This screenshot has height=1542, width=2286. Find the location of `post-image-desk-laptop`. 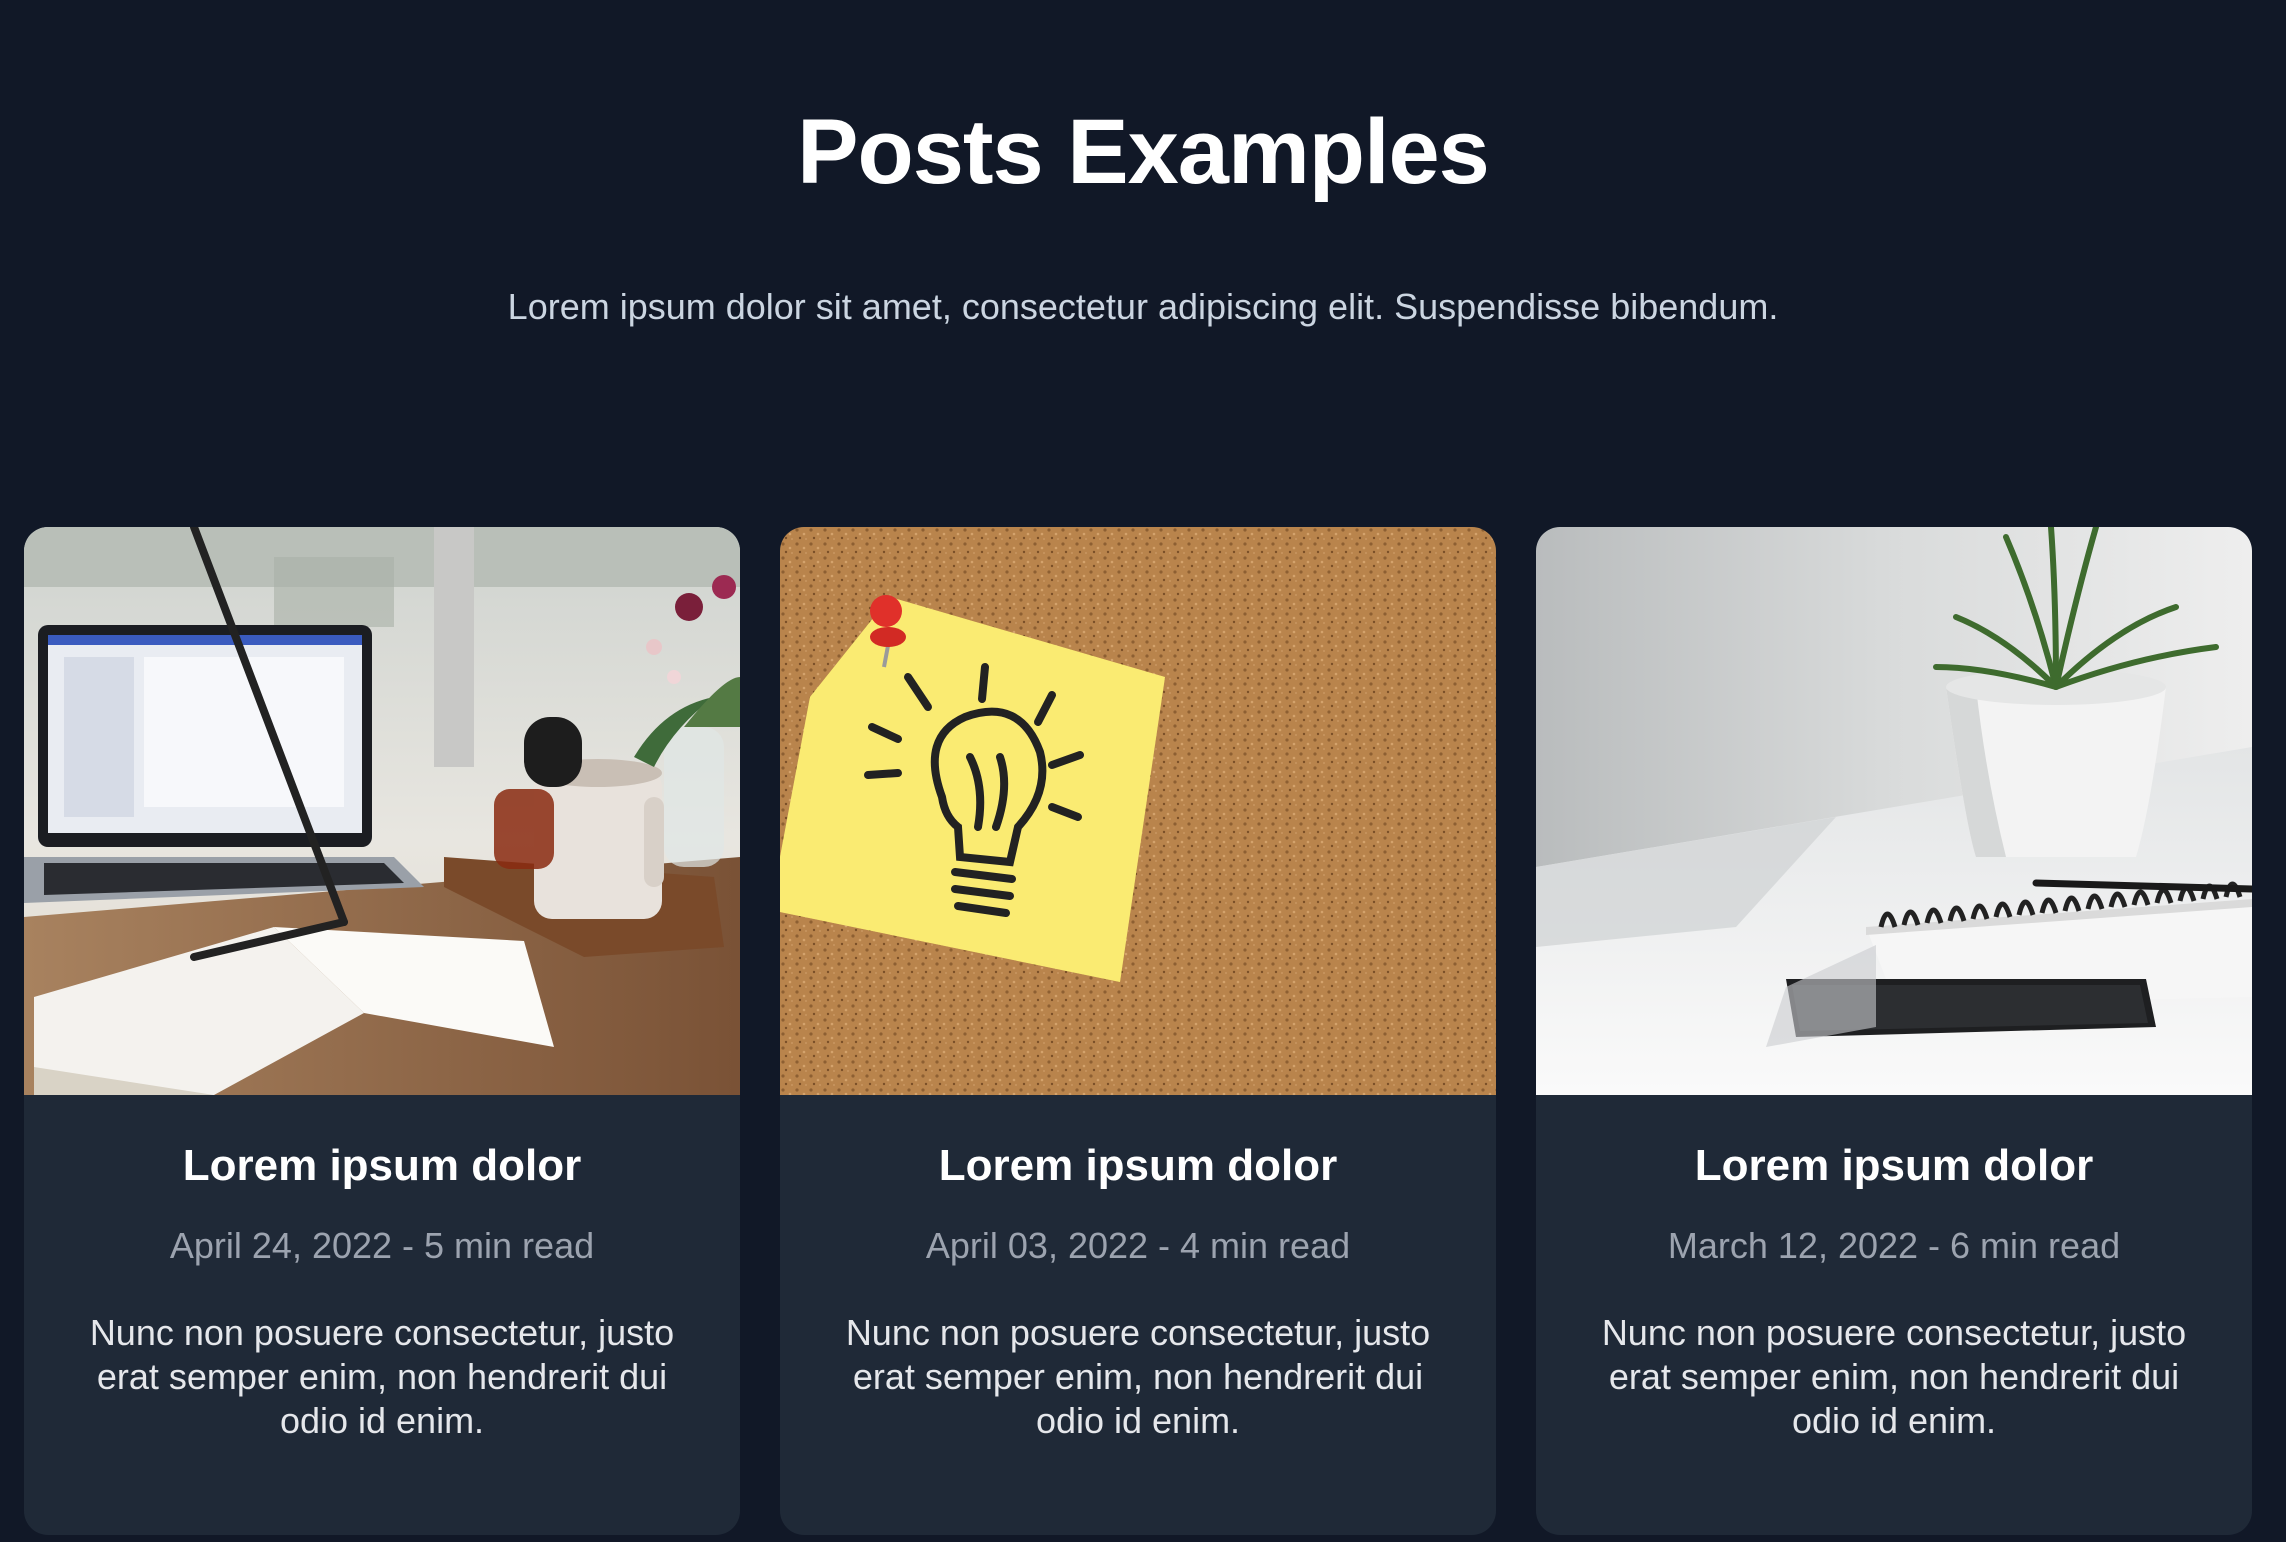

post-image-desk-laptop is located at coordinates (382, 811).